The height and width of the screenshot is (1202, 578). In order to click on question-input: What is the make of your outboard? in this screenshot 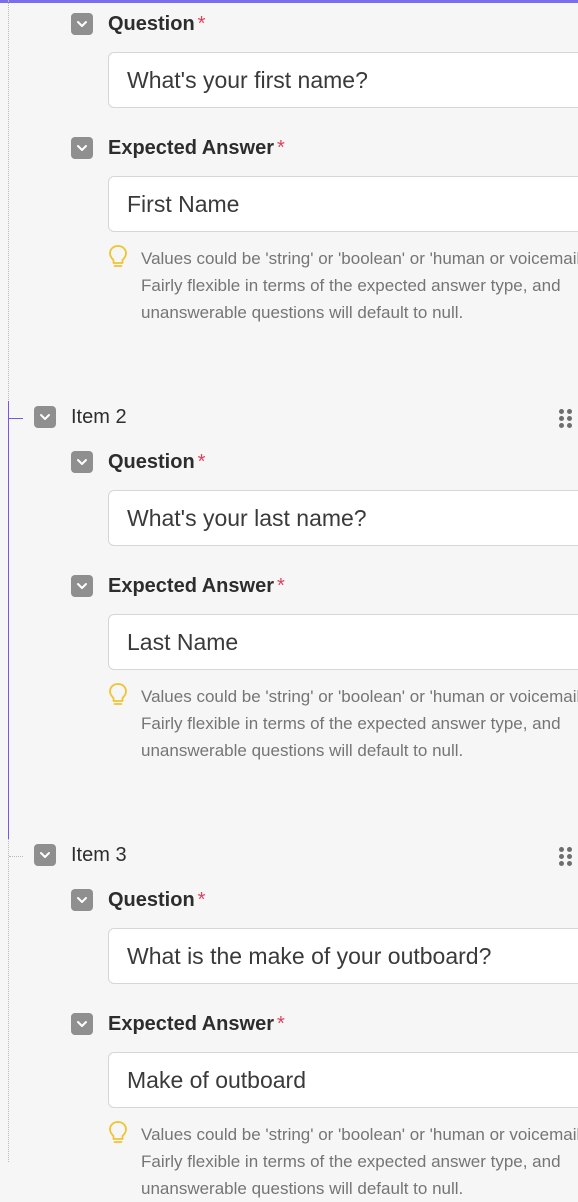, I will do `click(343, 956)`.